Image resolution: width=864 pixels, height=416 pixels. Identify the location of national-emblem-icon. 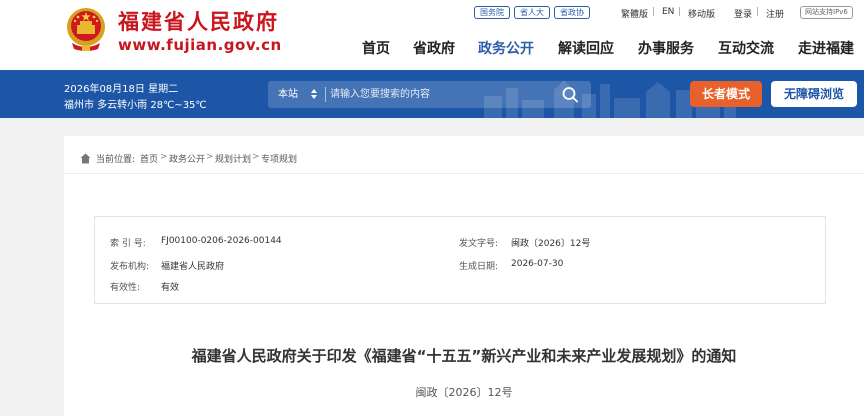
(86, 29).